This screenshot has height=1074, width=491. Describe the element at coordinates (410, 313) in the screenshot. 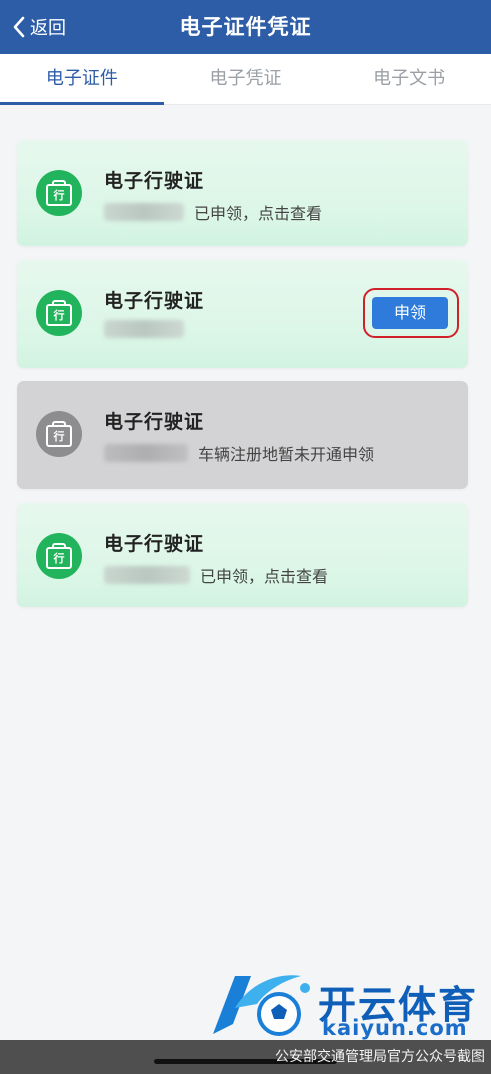

I see `claim-button: 申领` at that location.